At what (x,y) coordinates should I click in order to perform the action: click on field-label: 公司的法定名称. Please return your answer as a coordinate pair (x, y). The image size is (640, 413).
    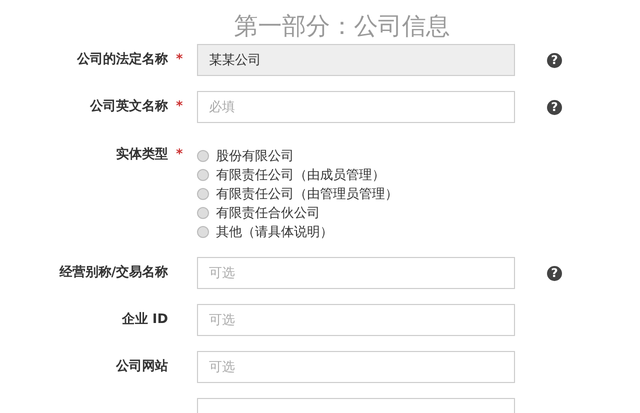
    Looking at the image, I should click on (122, 60).